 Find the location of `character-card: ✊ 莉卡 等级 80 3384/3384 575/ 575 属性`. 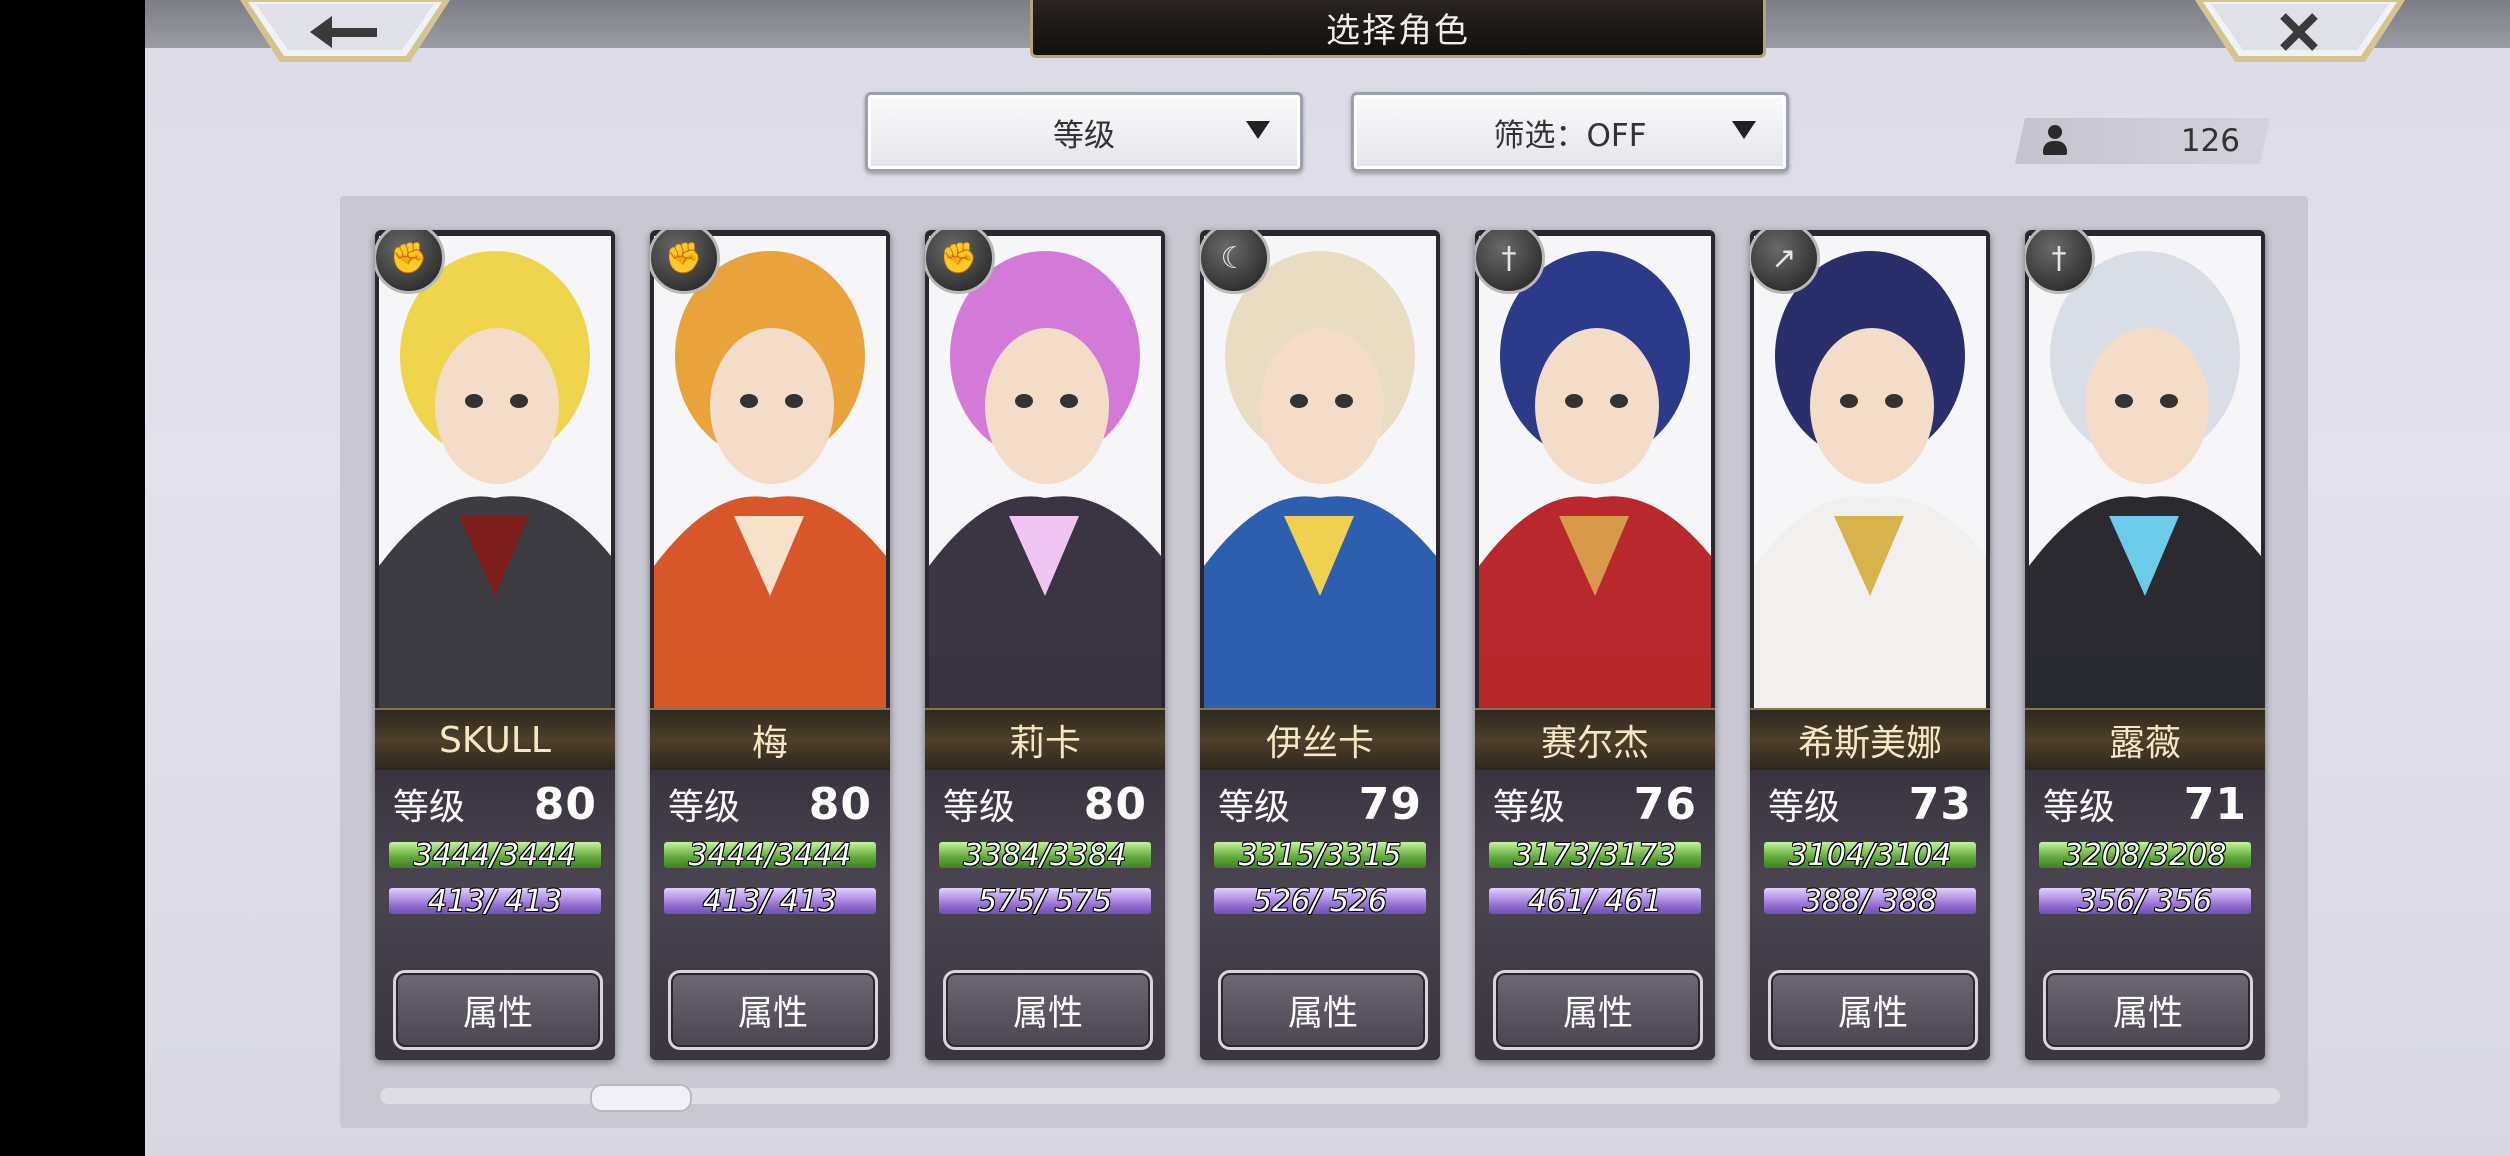

character-card: ✊ 莉卡 等级 80 3384/3384 575/ 575 属性 is located at coordinates (1045, 645).